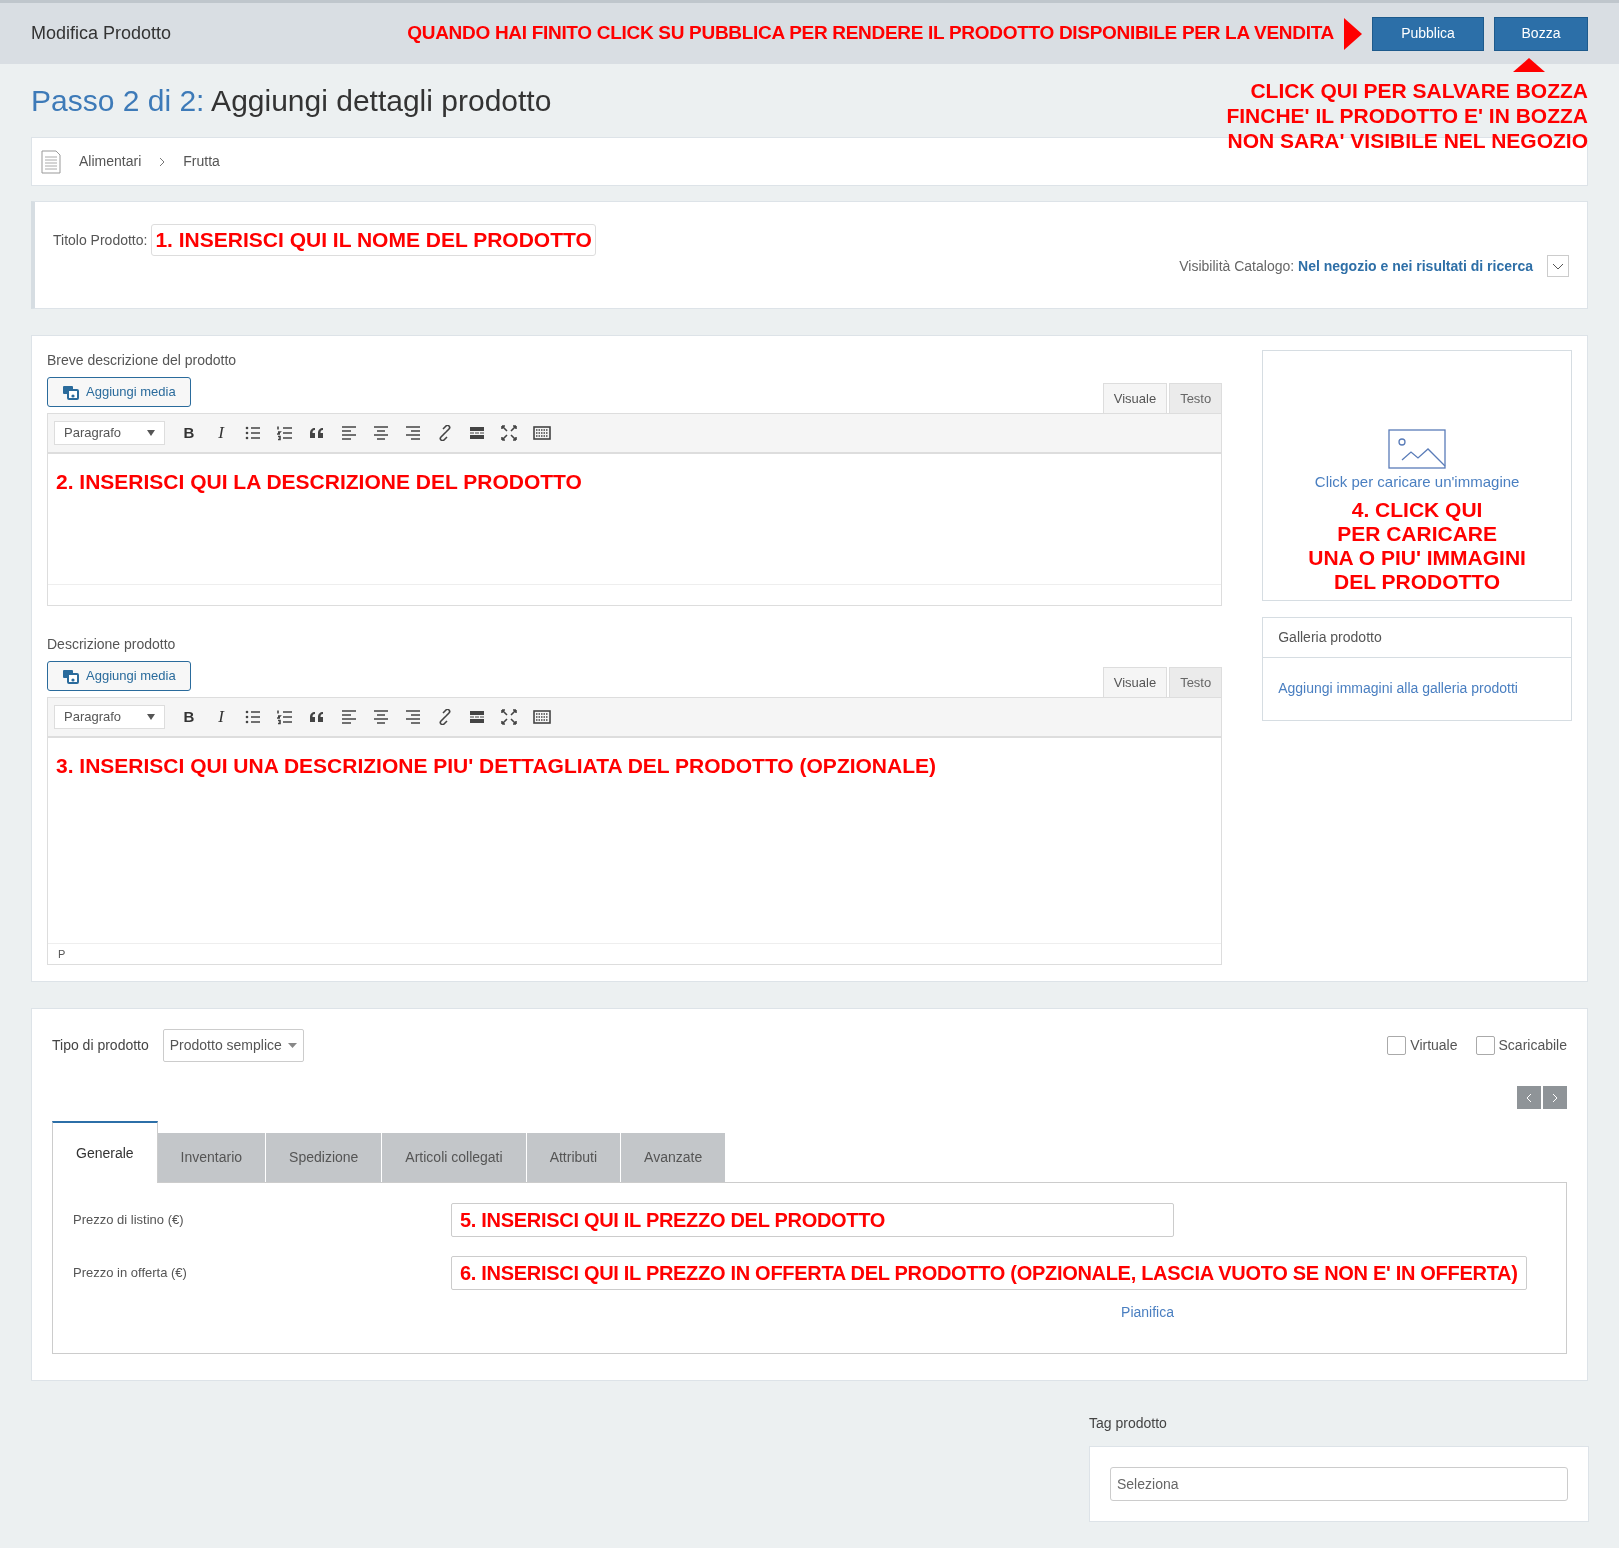 This screenshot has width=1619, height=1548. I want to click on price-input: 6. INSERISCI QUI IL PREZZO IN OFFERTA DEL PRODOTTO (OPZIONALE, LASCIA VUOTO SE NON E' IN OFFERTA), so click(989, 1273).